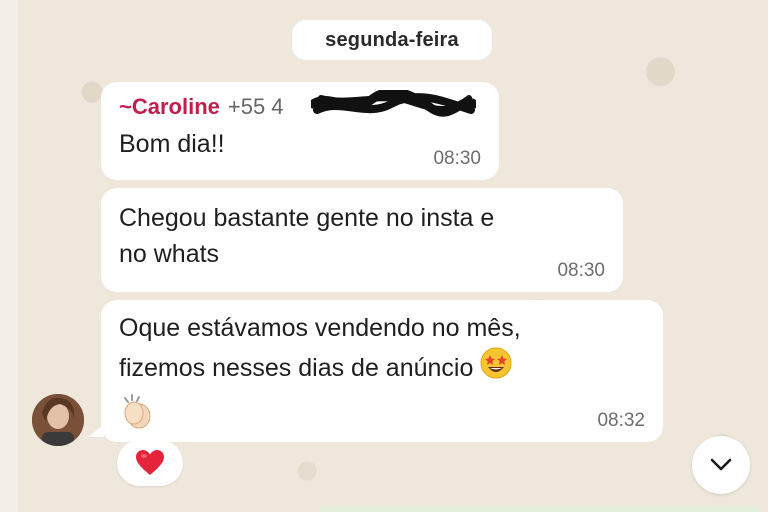 The image size is (768, 512). I want to click on date-separator: segunda-feira, so click(392, 40).